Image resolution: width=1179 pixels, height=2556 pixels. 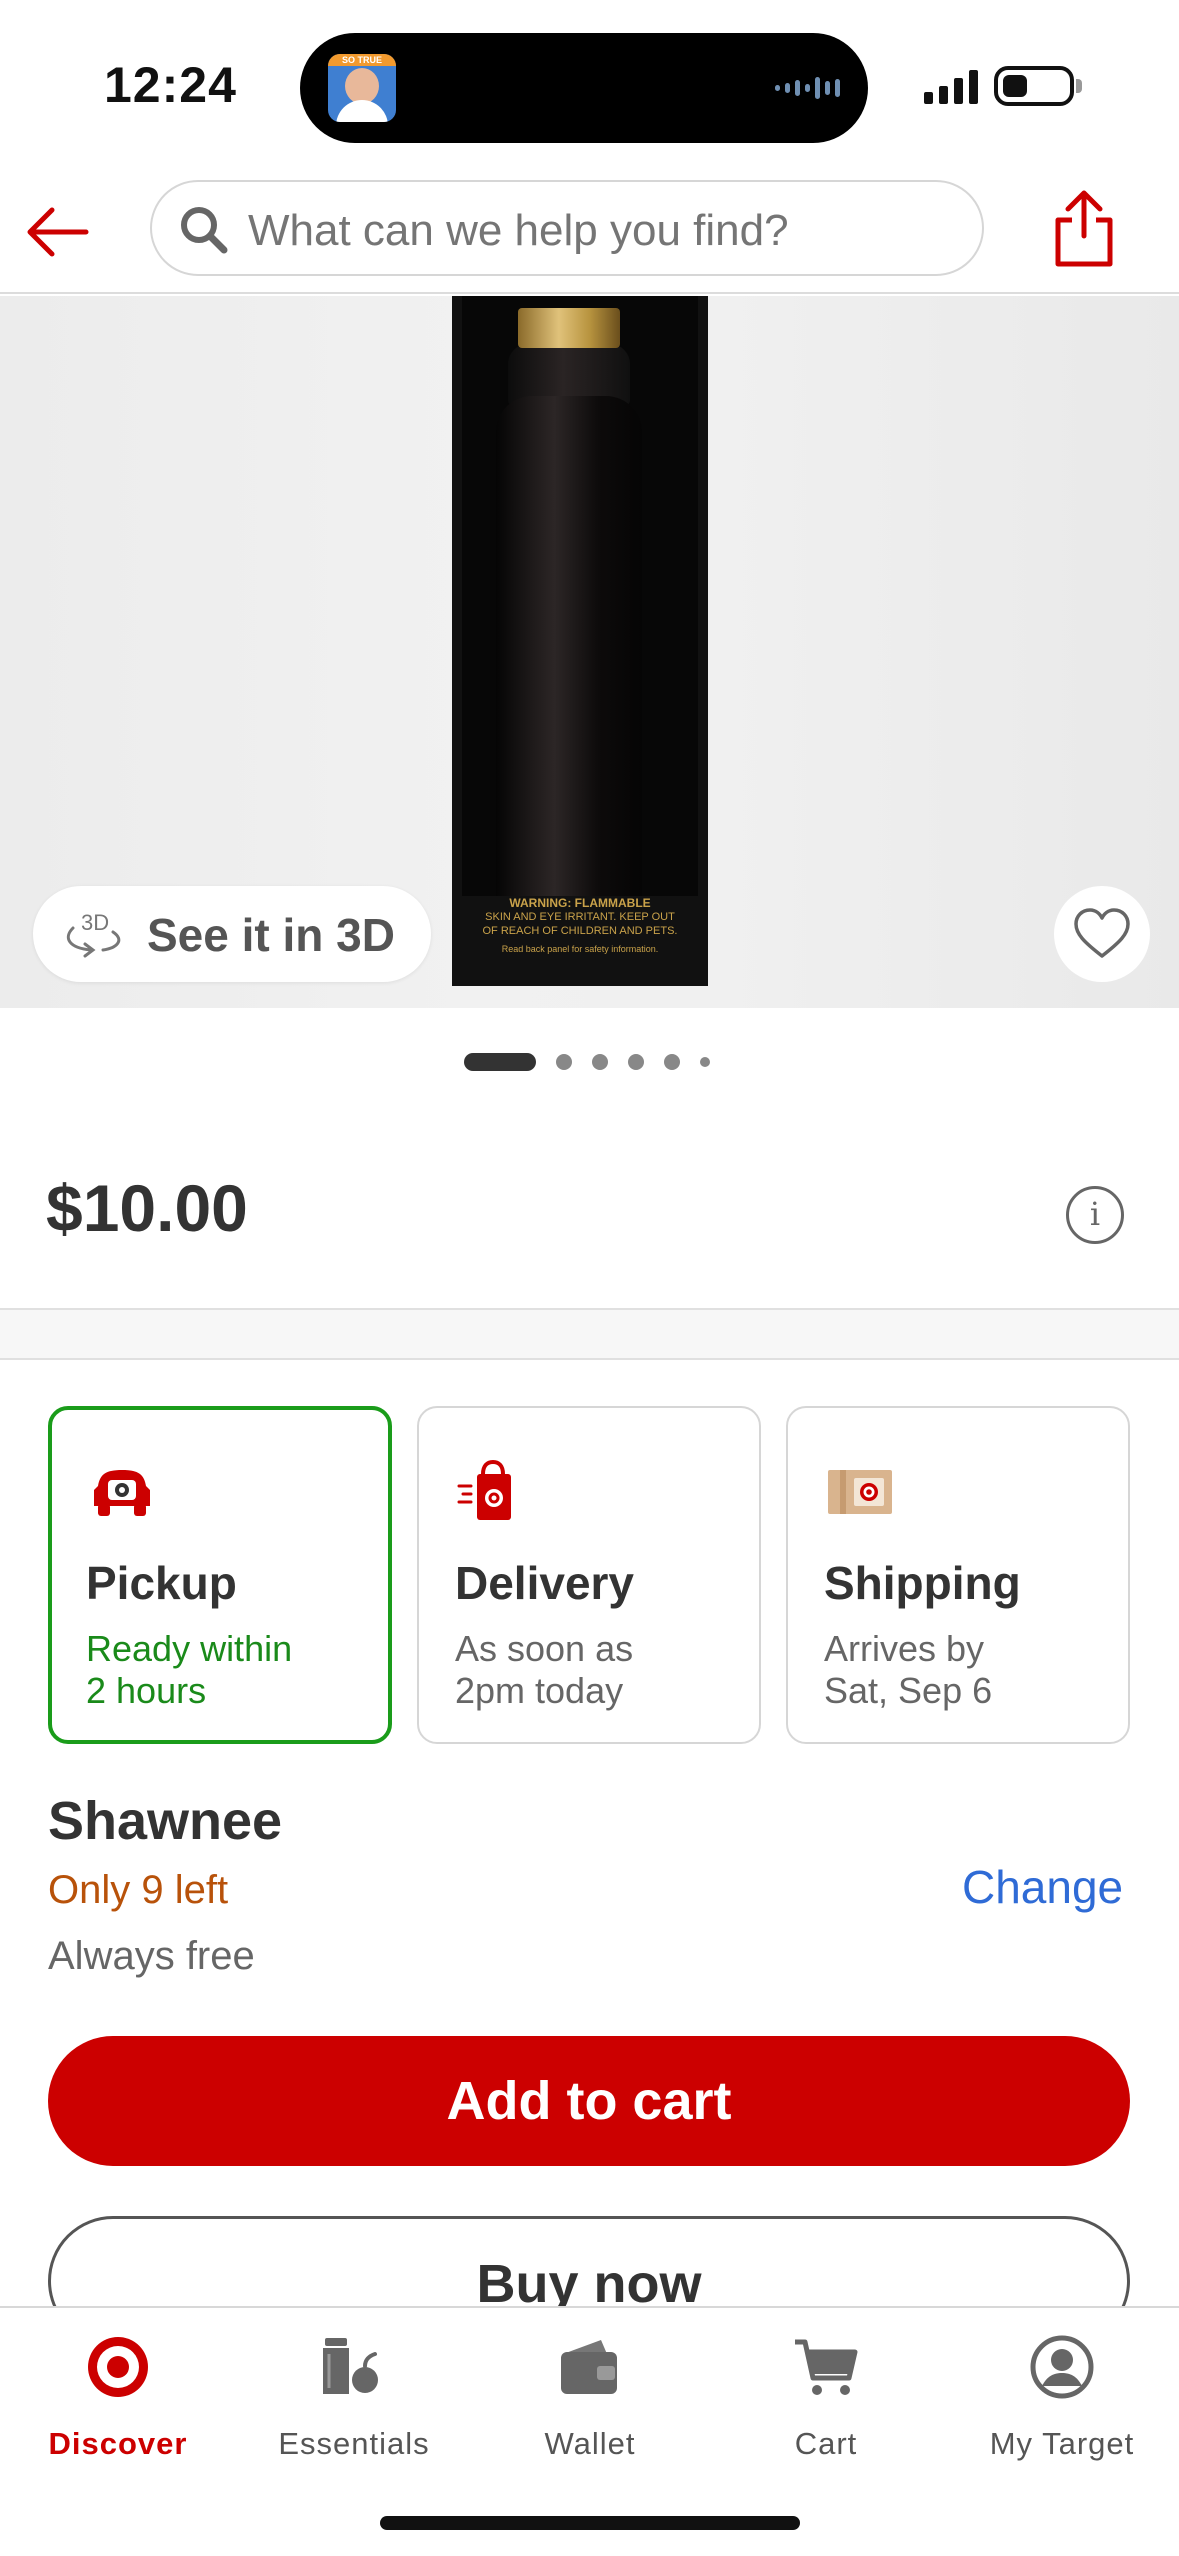 What do you see at coordinates (589, 1062) in the screenshot?
I see `carousel-indicator` at bounding box center [589, 1062].